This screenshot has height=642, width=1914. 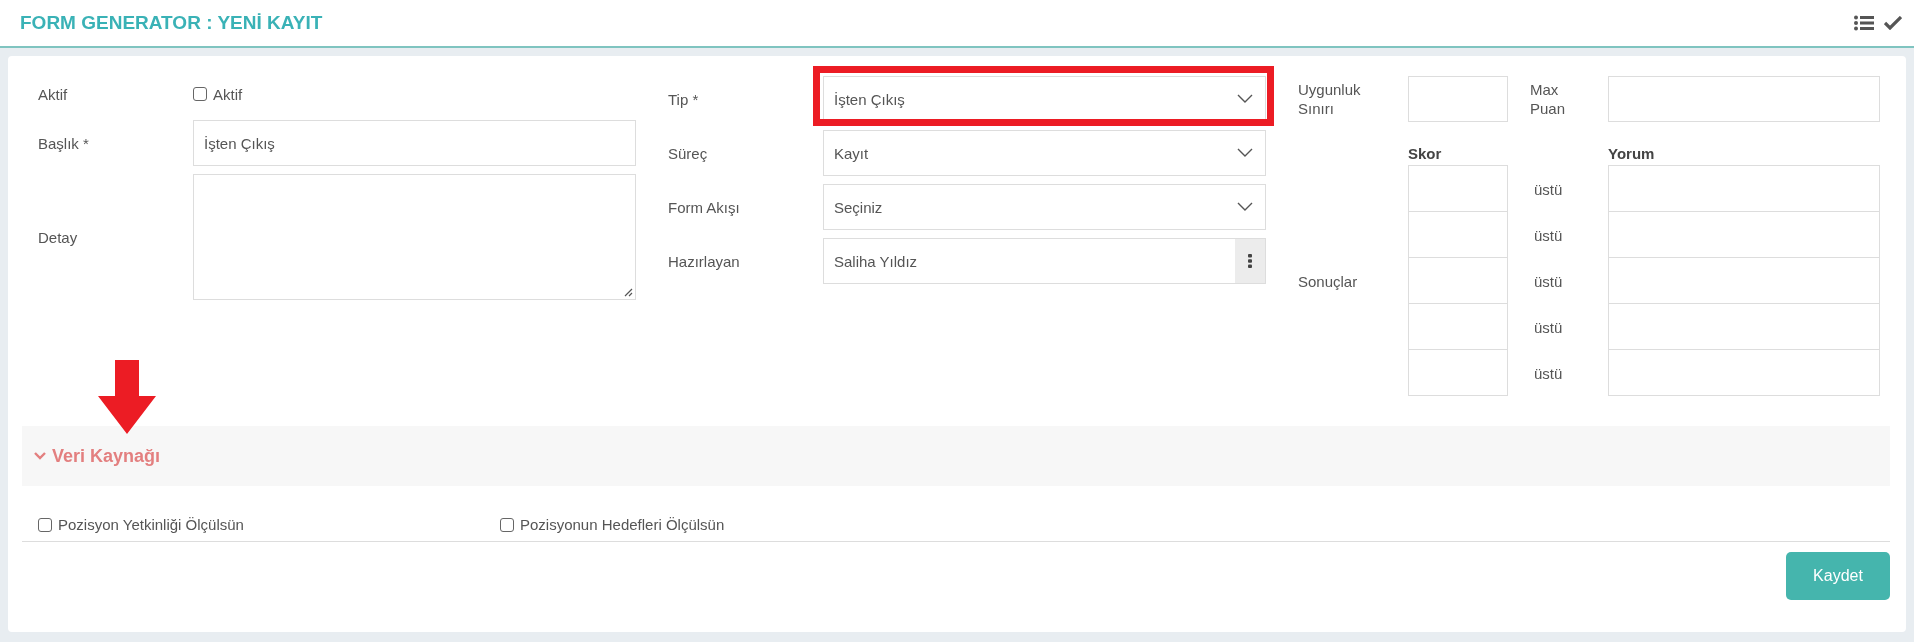 I want to click on field-label: Tip *, so click(x=684, y=99).